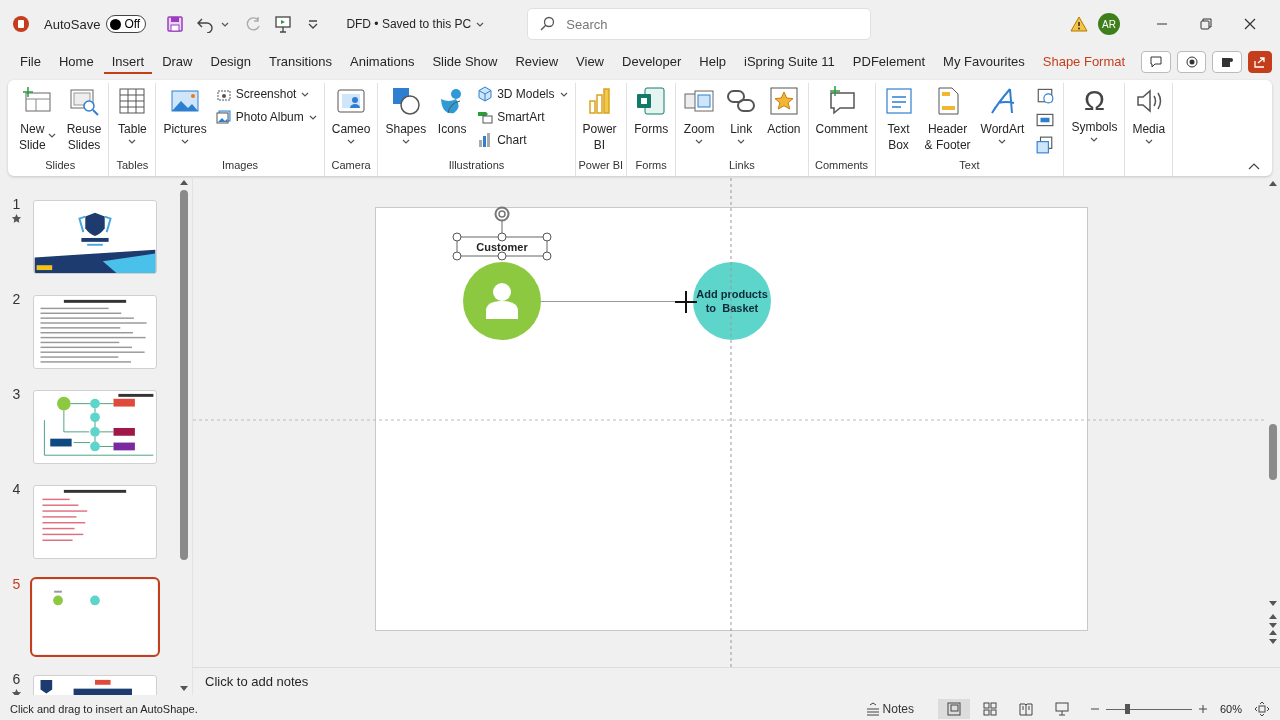  I want to click on menu-tab: Design, so click(230, 62).